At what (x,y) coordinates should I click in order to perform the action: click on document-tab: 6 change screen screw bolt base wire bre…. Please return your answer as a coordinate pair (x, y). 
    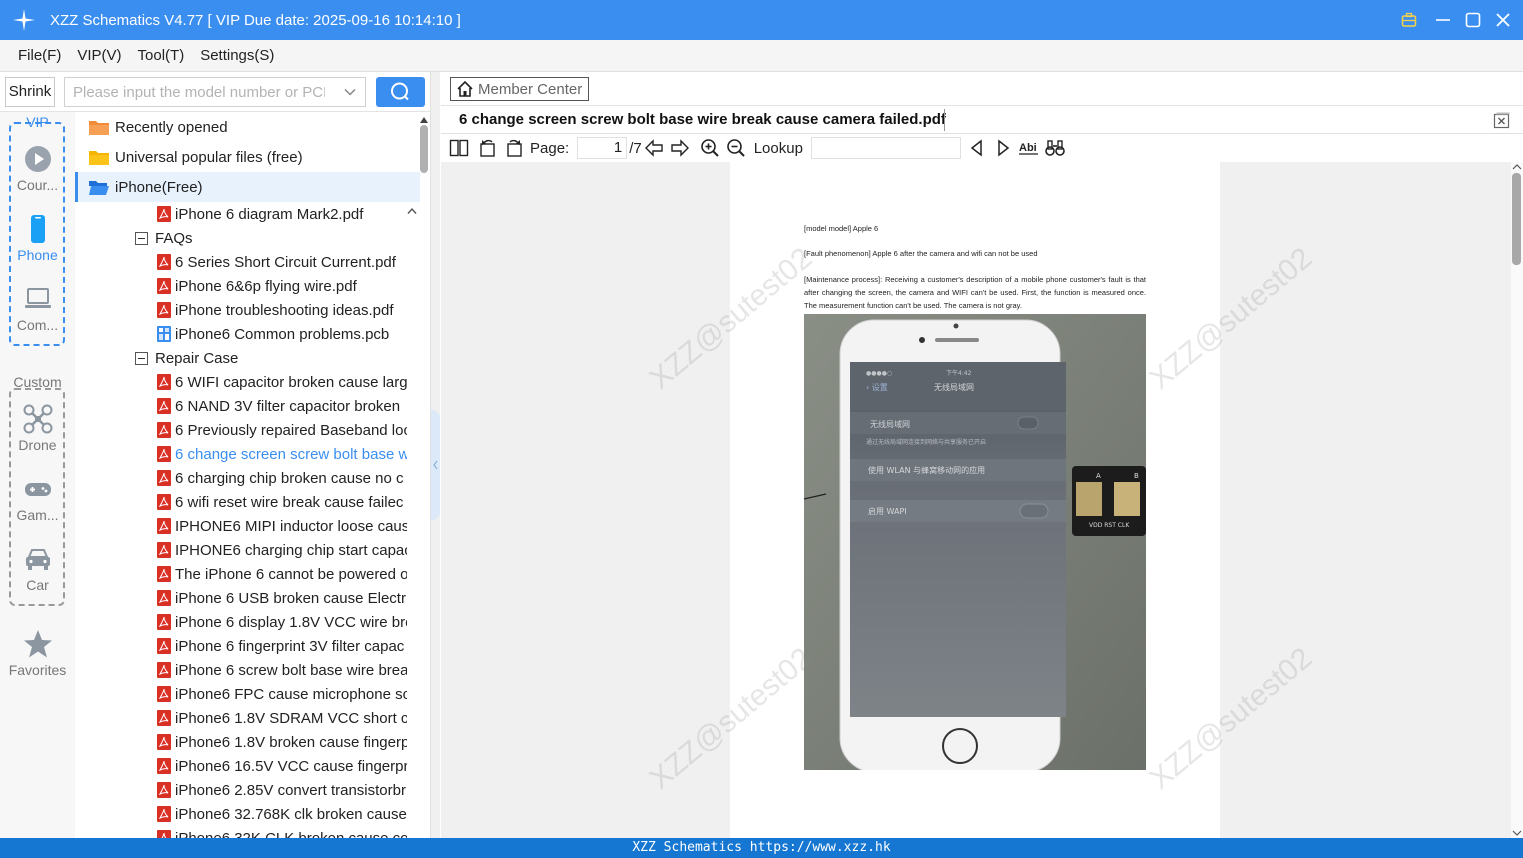
    Looking at the image, I should click on (982, 120).